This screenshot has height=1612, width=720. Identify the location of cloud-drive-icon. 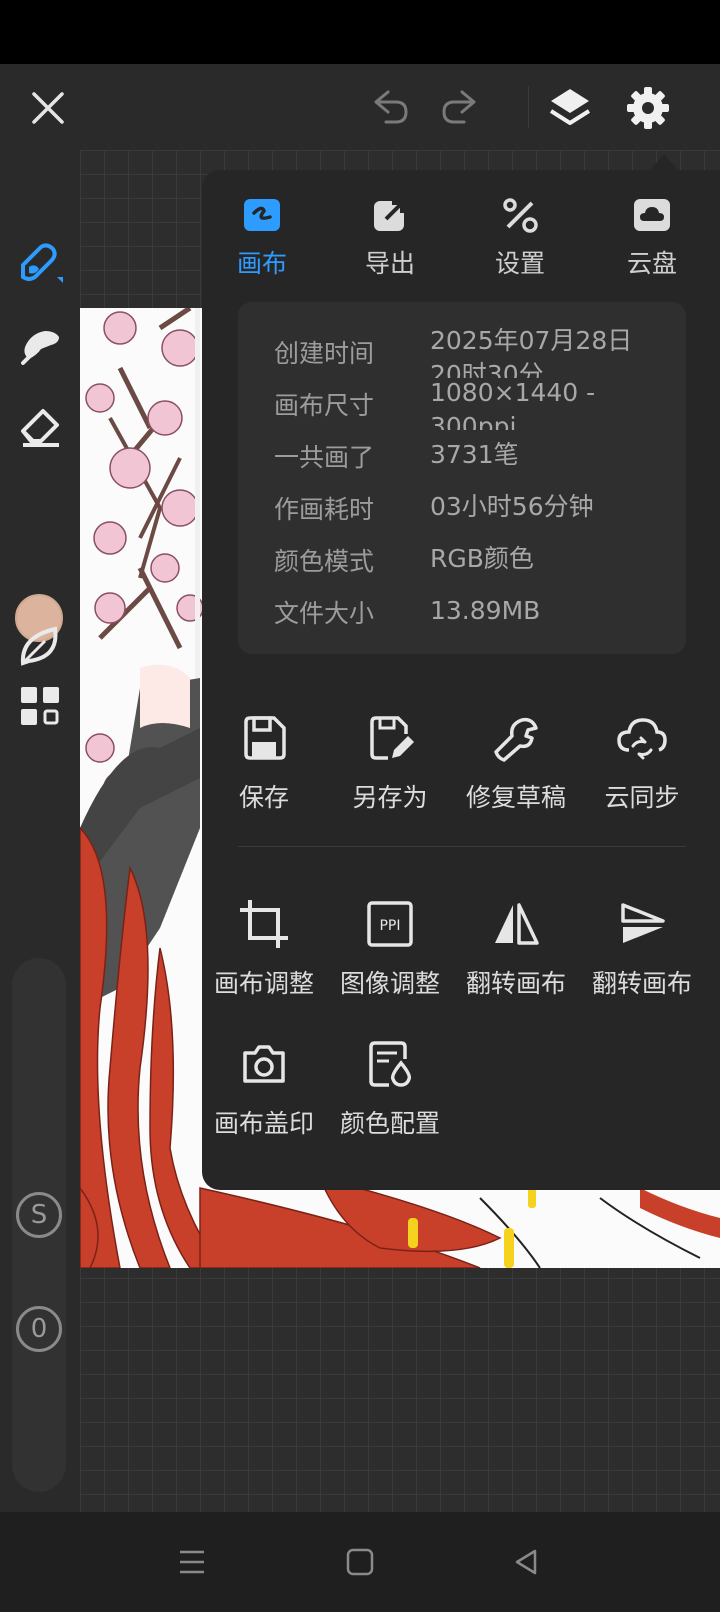
(652, 215).